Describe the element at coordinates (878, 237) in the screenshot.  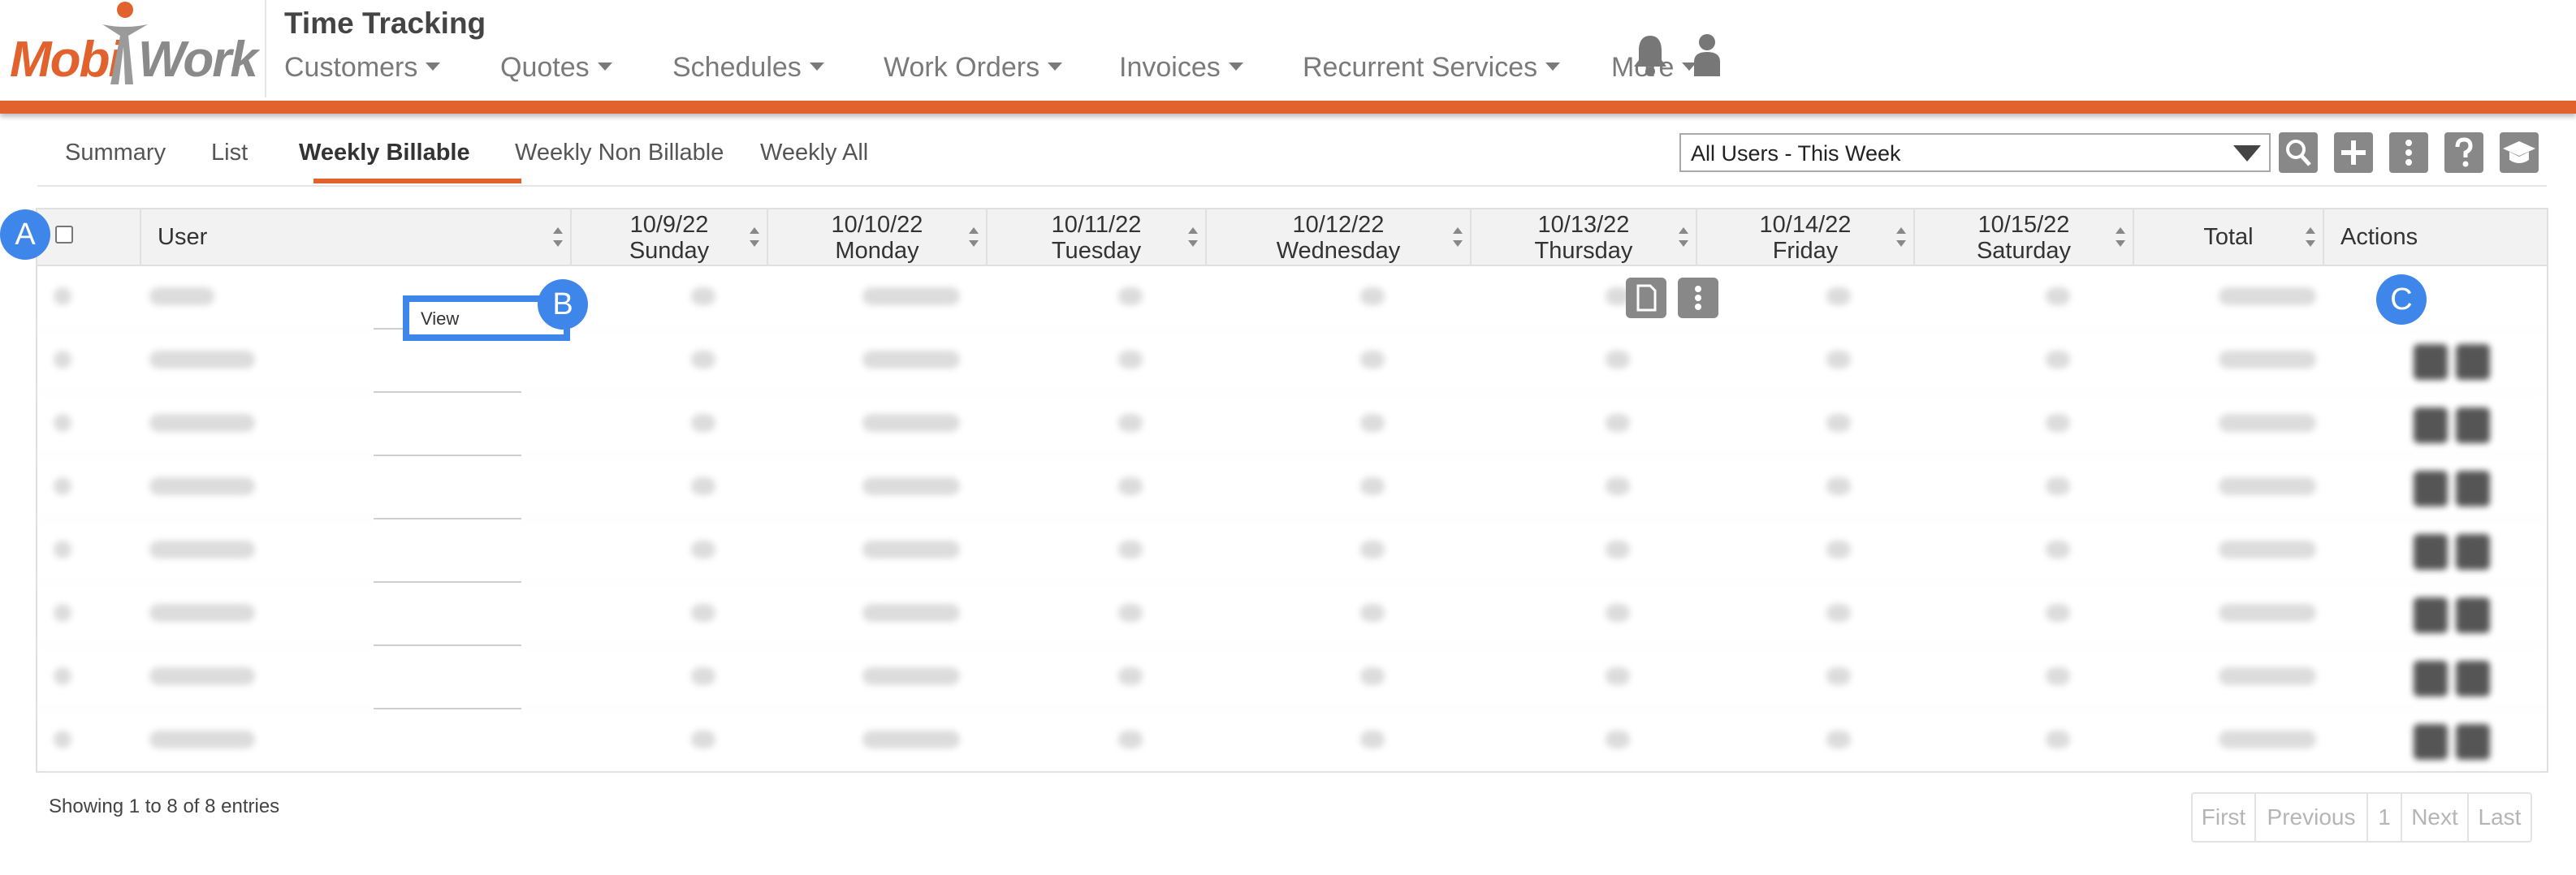
I see `column-monday: 10/10/22 Monday` at that location.